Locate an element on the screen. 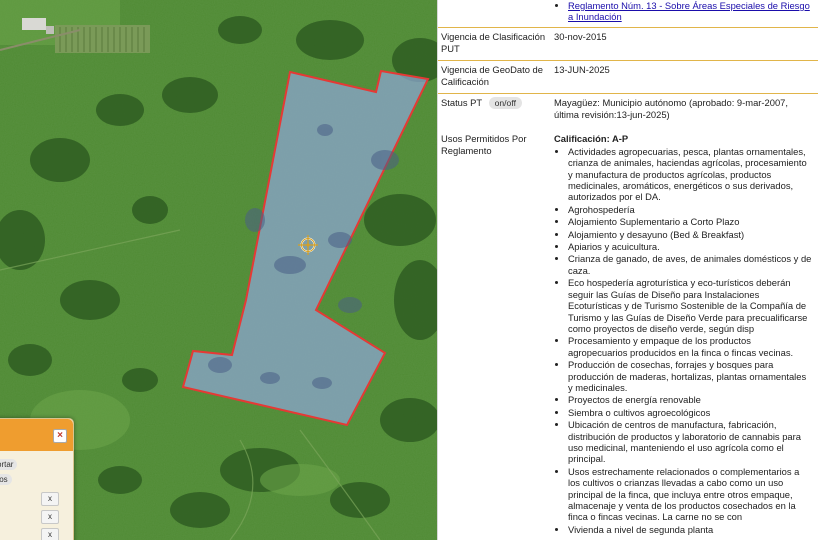 Image resolution: width=818 pixels, height=540 pixels. usos-label: Usos Permitidos Por Reglamento is located at coordinates (484, 144).